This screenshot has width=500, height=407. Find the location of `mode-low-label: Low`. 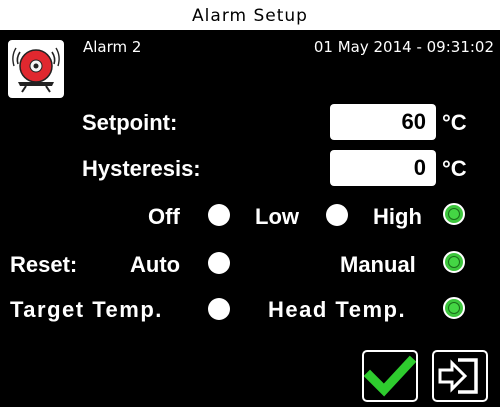

mode-low-label: Low is located at coordinates (277, 216).